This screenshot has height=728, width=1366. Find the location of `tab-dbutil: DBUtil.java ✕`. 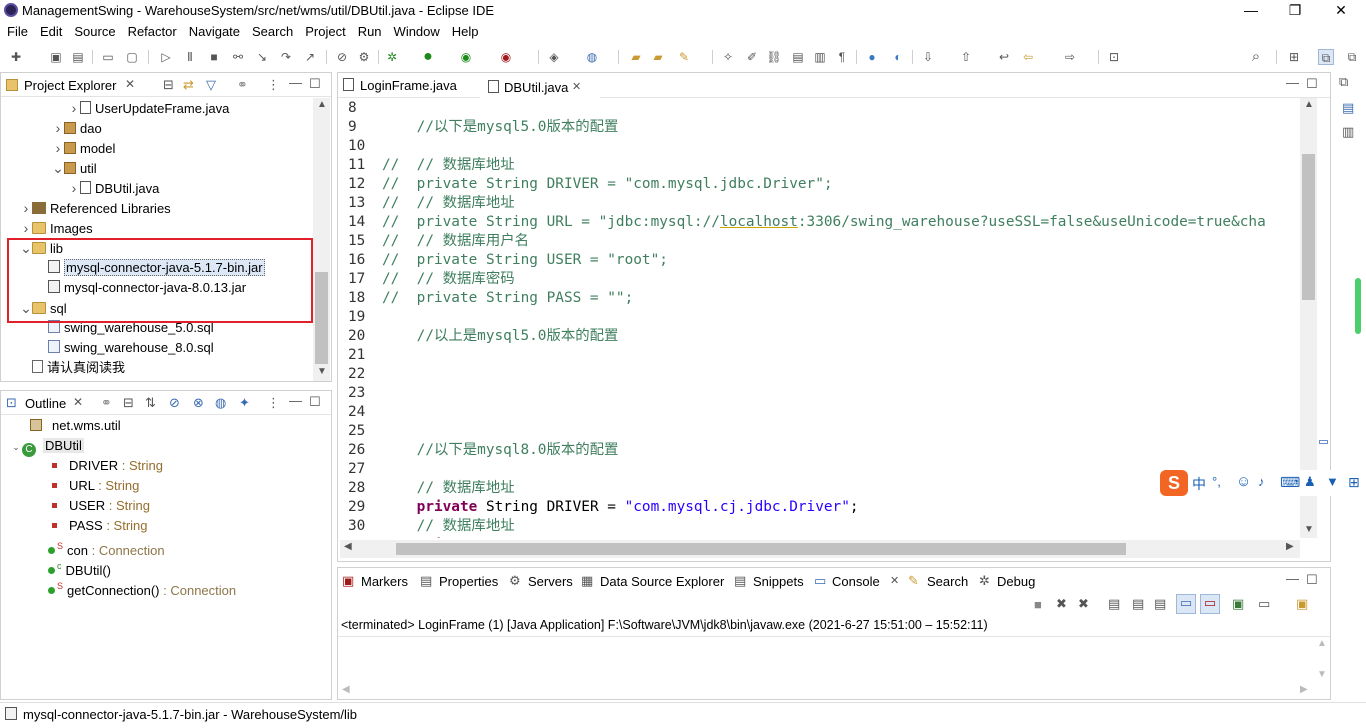

tab-dbutil: DBUtil.java ✕ is located at coordinates (540, 85).